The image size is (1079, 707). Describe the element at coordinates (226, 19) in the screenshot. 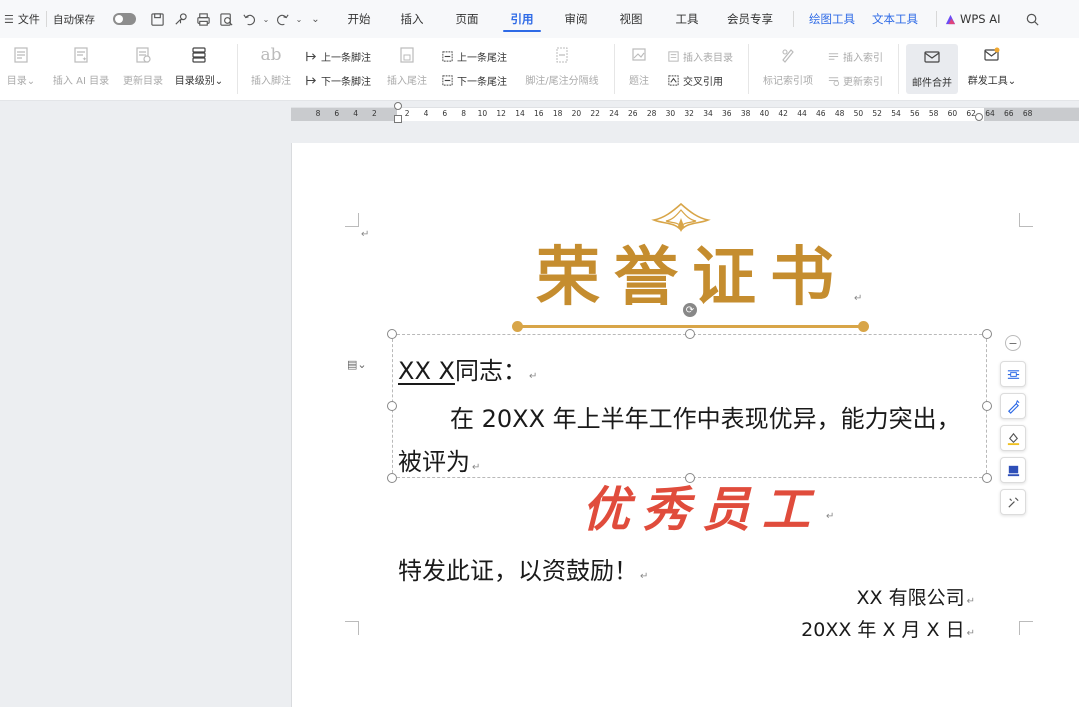

I see `print-preview-icon` at that location.